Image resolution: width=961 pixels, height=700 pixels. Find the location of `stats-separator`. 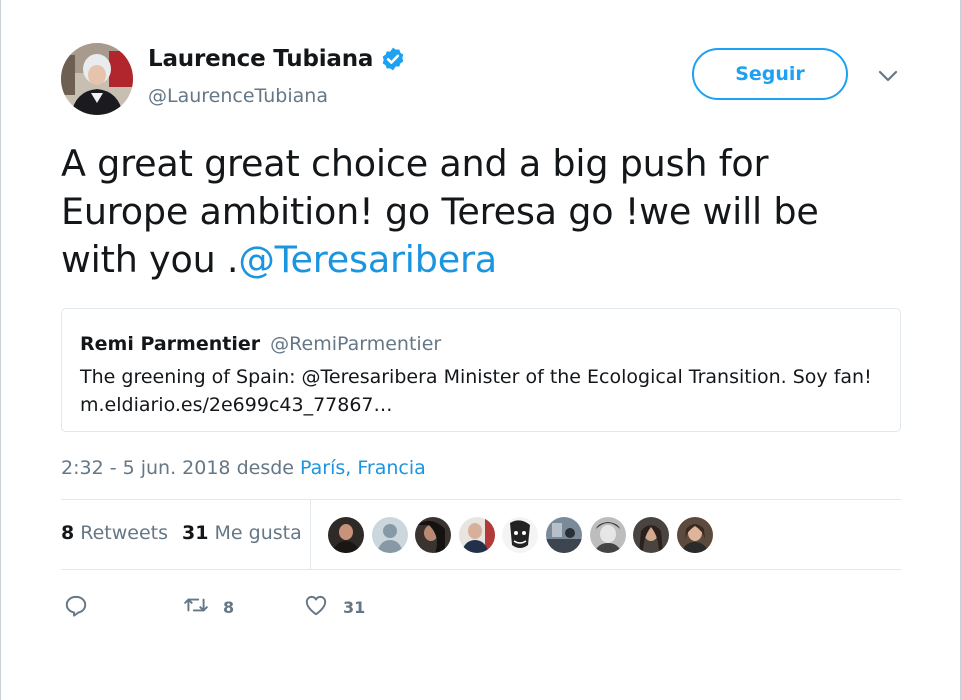

stats-separator is located at coordinates (310, 535).